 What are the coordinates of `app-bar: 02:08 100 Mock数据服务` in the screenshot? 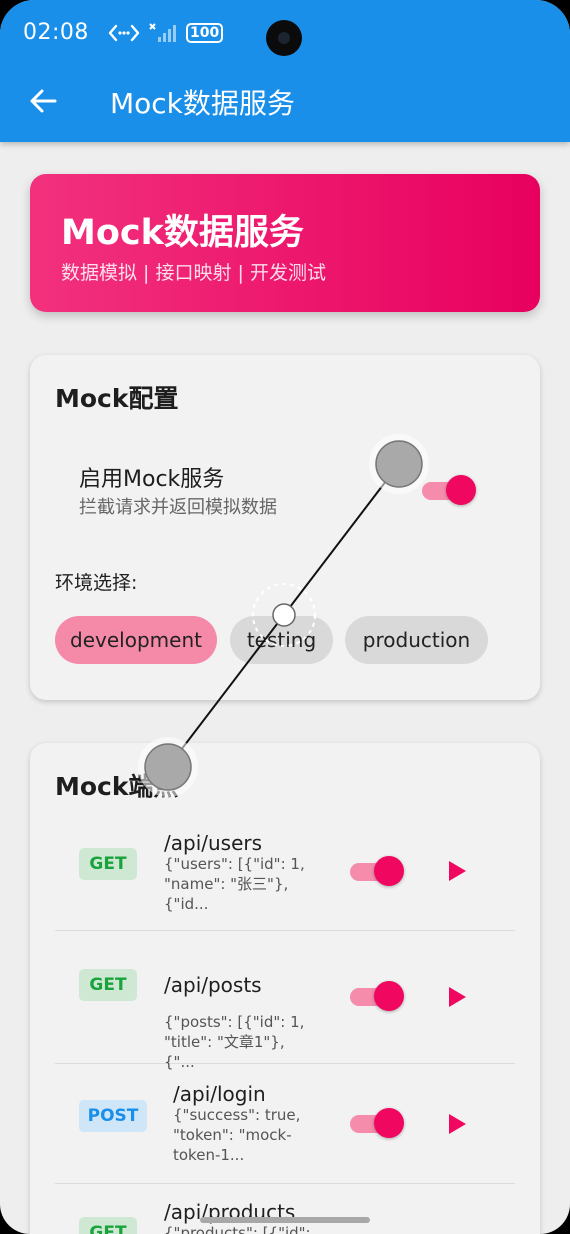 It's located at (285, 71).